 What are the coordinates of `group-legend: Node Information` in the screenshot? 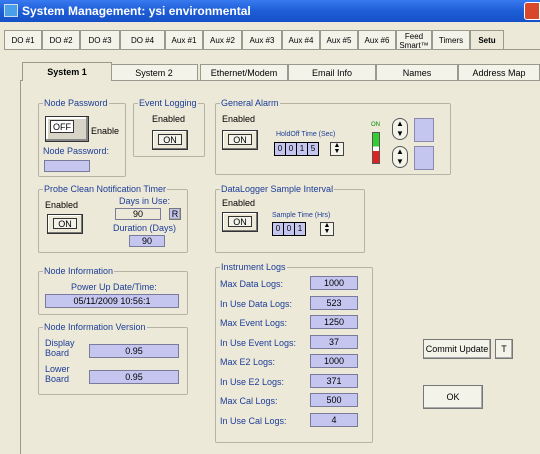 It's located at (79, 271).